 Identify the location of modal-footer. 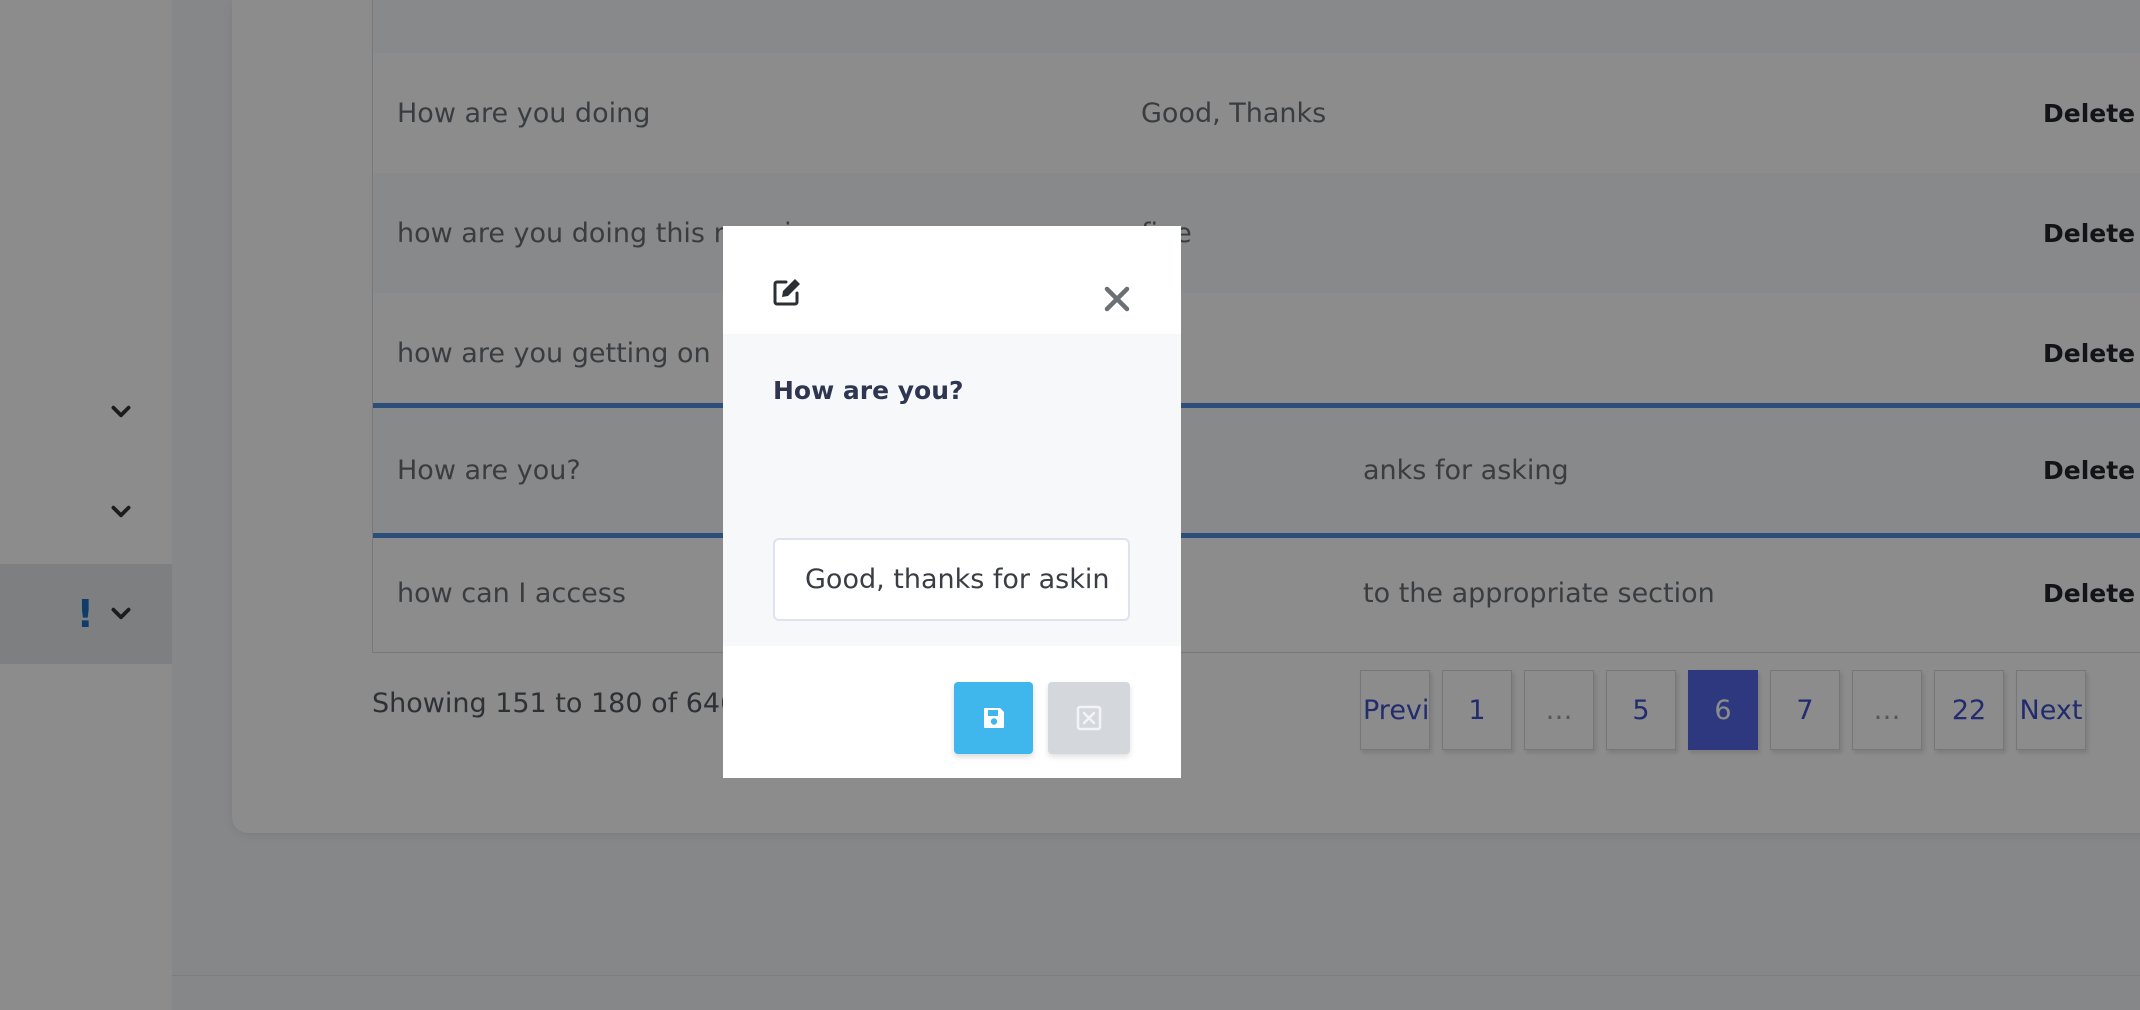
(952, 712).